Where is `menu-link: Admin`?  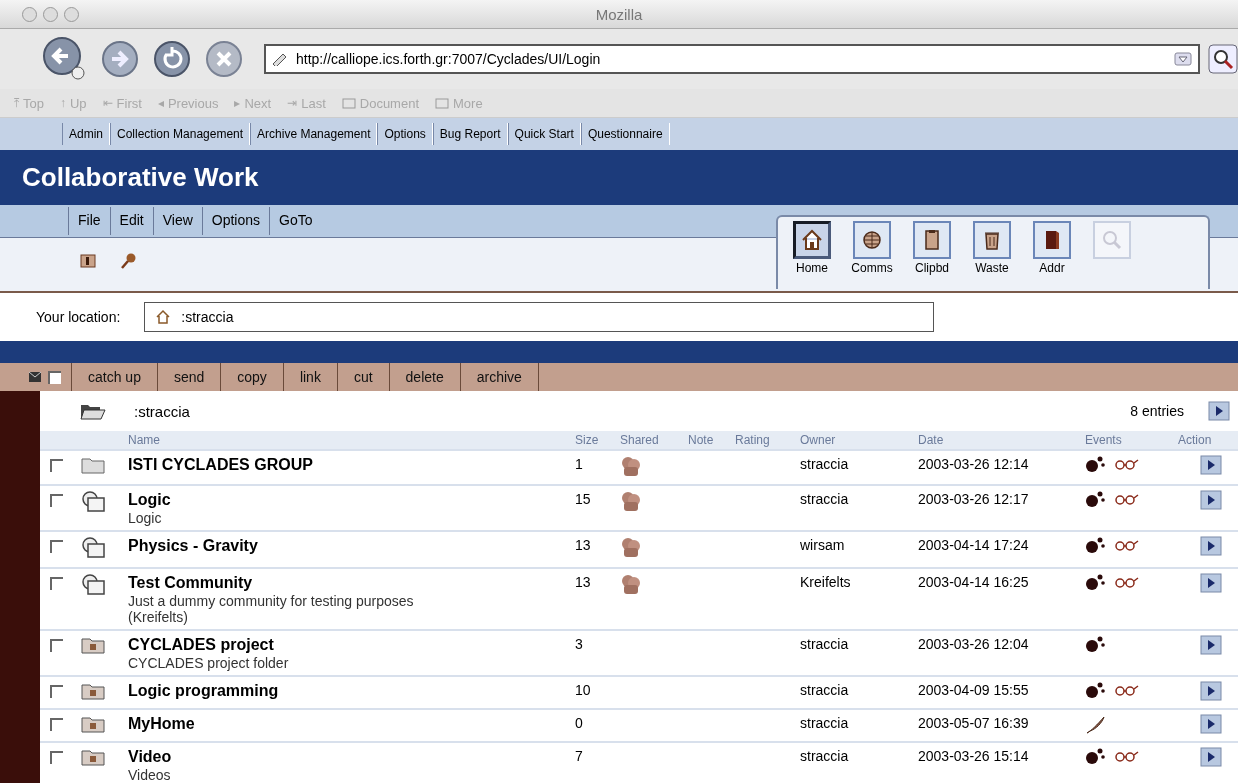 menu-link: Admin is located at coordinates (86, 134).